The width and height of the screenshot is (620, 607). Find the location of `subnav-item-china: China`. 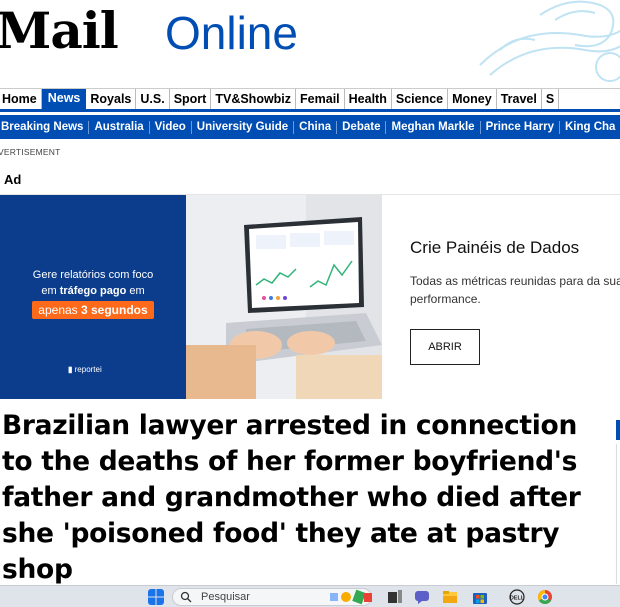

subnav-item-china: China is located at coordinates (316, 127).